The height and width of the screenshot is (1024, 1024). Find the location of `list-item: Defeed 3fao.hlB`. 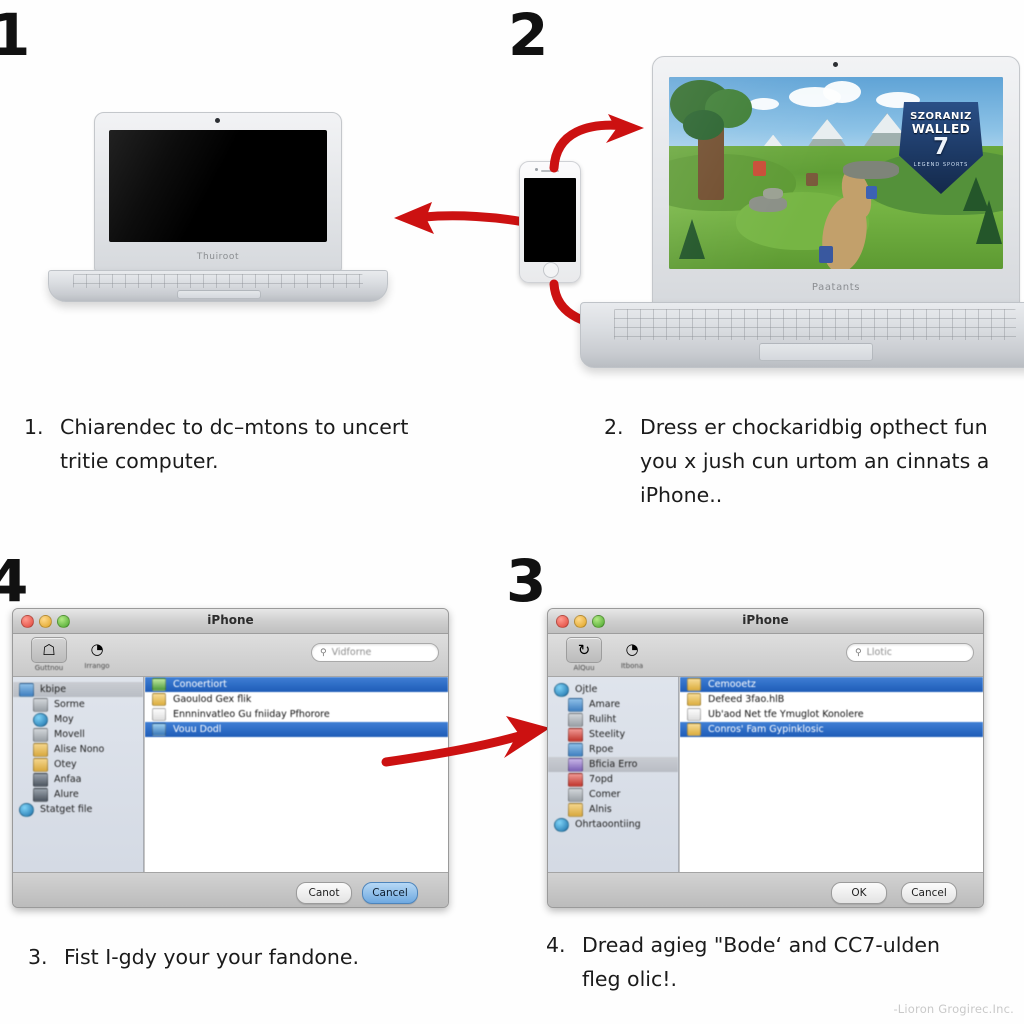

list-item: Defeed 3fao.hlB is located at coordinates (831, 699).